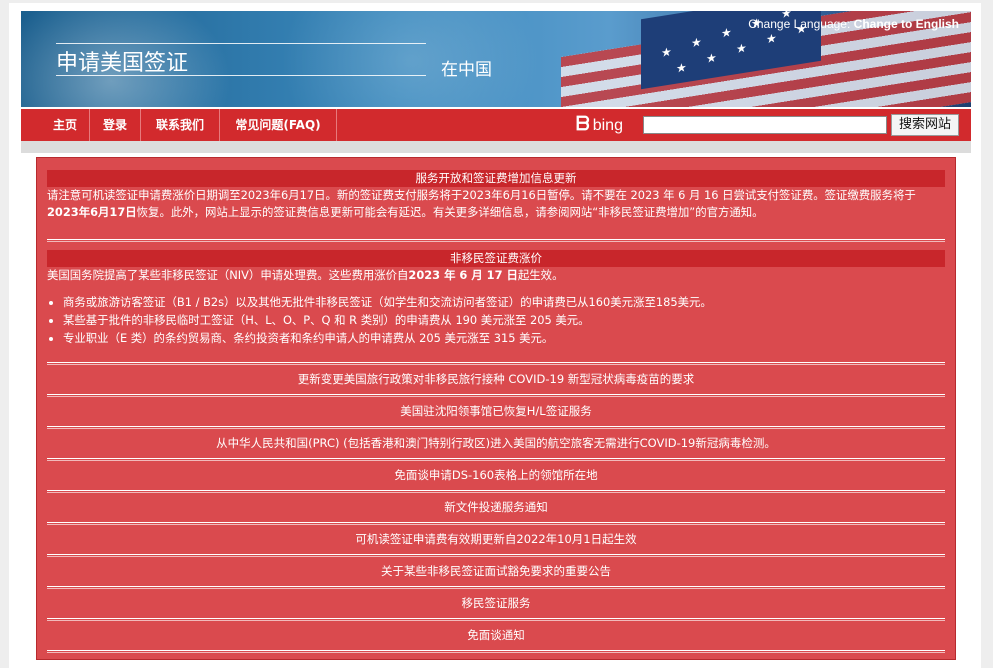  I want to click on bing-logo: ᗷ bing, so click(599, 125).